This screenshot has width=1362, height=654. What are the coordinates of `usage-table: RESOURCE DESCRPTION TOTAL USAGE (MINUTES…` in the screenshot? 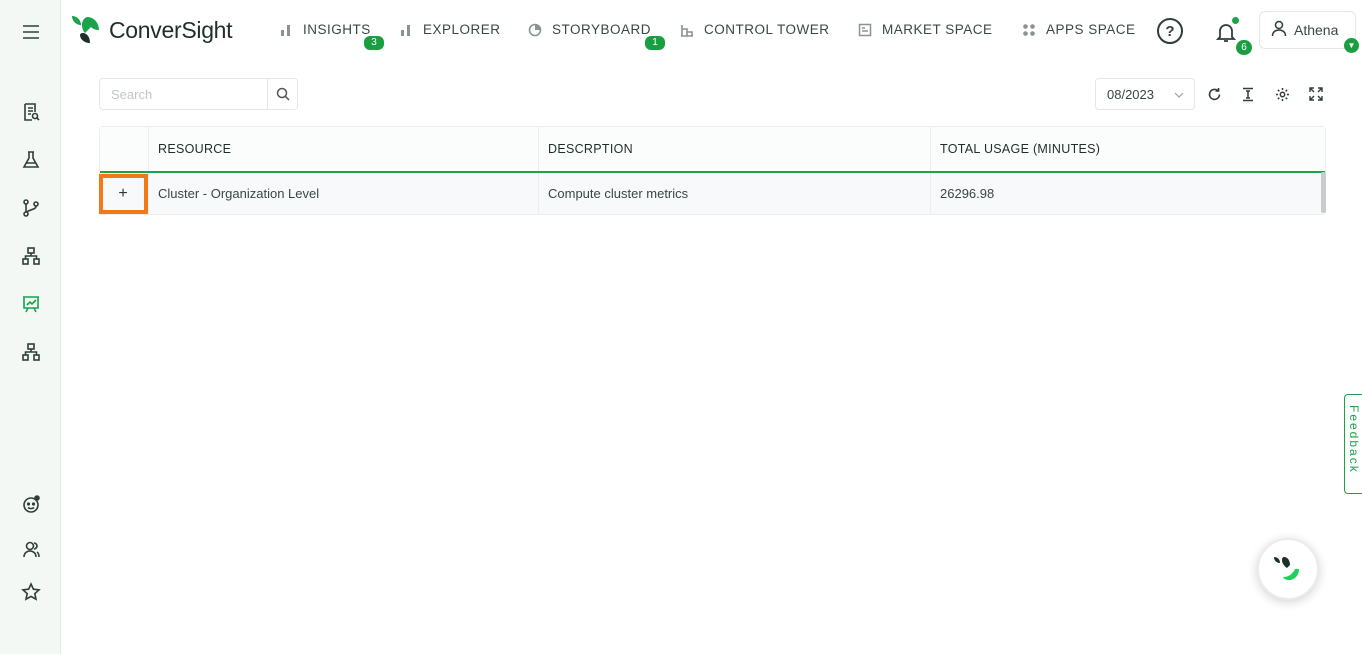 It's located at (712, 170).